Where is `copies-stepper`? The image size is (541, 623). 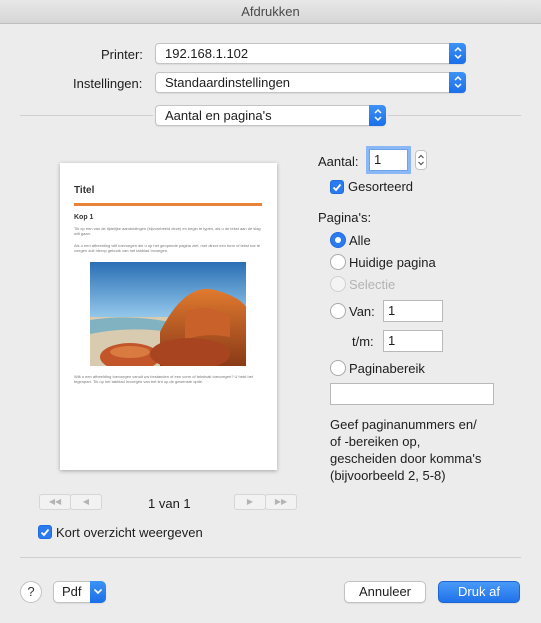 copies-stepper is located at coordinates (421, 160).